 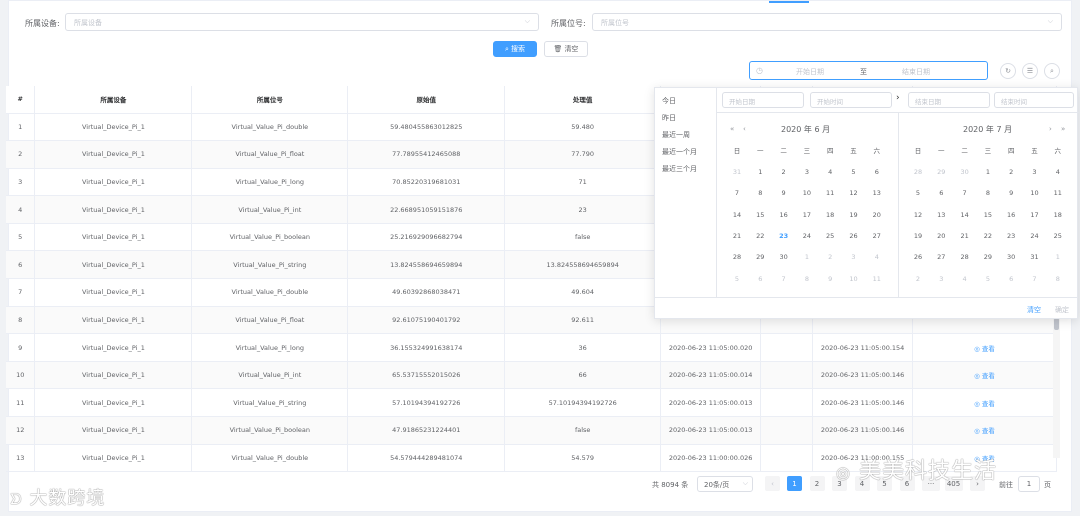 I want to click on calendar-day: 12, so click(x=854, y=193).